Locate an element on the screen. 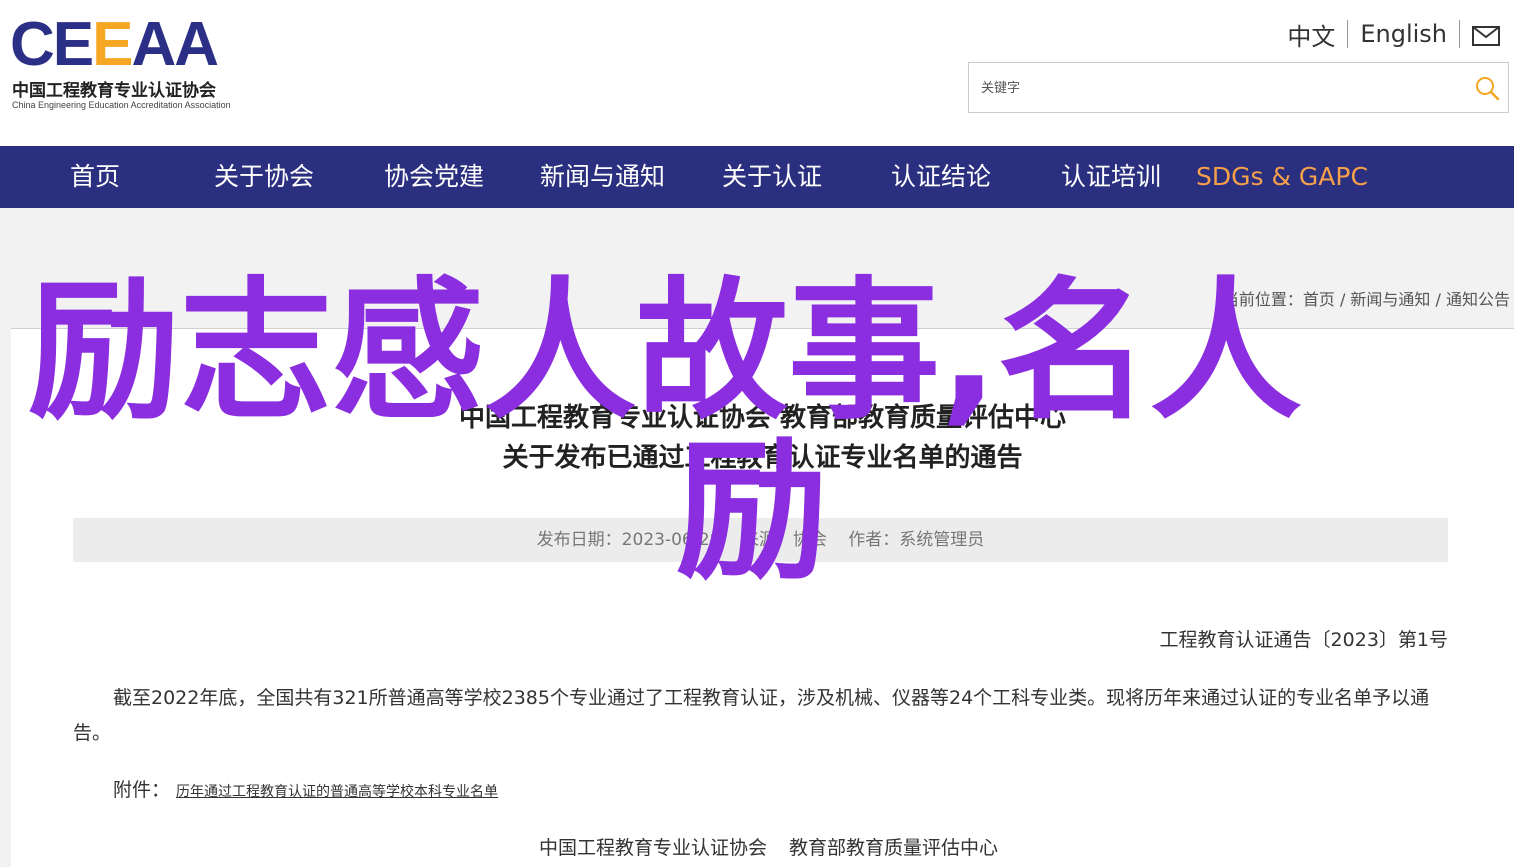 The height and width of the screenshot is (867, 1514). nav-item-about-association: 关于协会 is located at coordinates (264, 177).